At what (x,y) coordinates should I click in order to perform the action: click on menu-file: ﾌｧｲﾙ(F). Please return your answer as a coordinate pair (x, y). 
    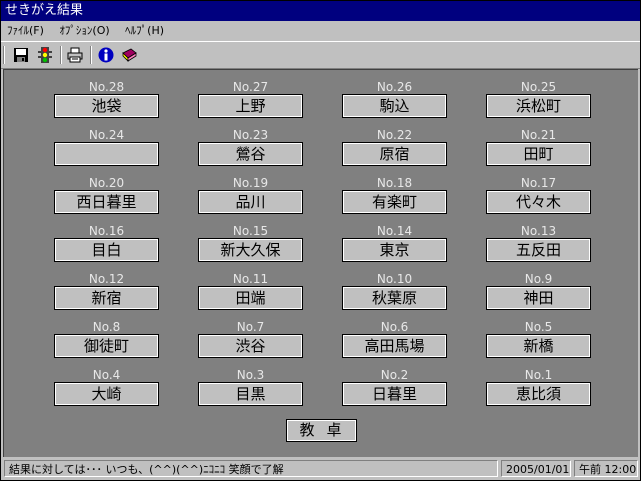
    Looking at the image, I should click on (25, 31).